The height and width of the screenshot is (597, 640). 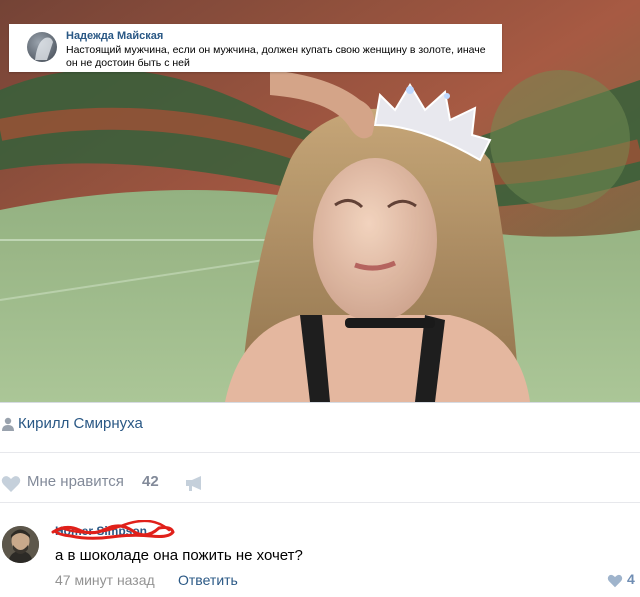 What do you see at coordinates (105, 580) in the screenshot?
I see `comment-timestamp: 47 минут назад` at bounding box center [105, 580].